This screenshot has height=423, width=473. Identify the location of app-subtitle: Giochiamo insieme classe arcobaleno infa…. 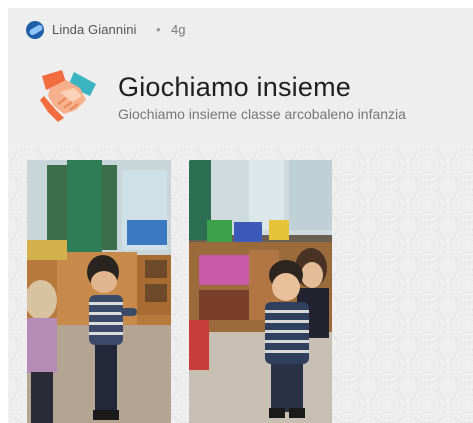
(262, 114).